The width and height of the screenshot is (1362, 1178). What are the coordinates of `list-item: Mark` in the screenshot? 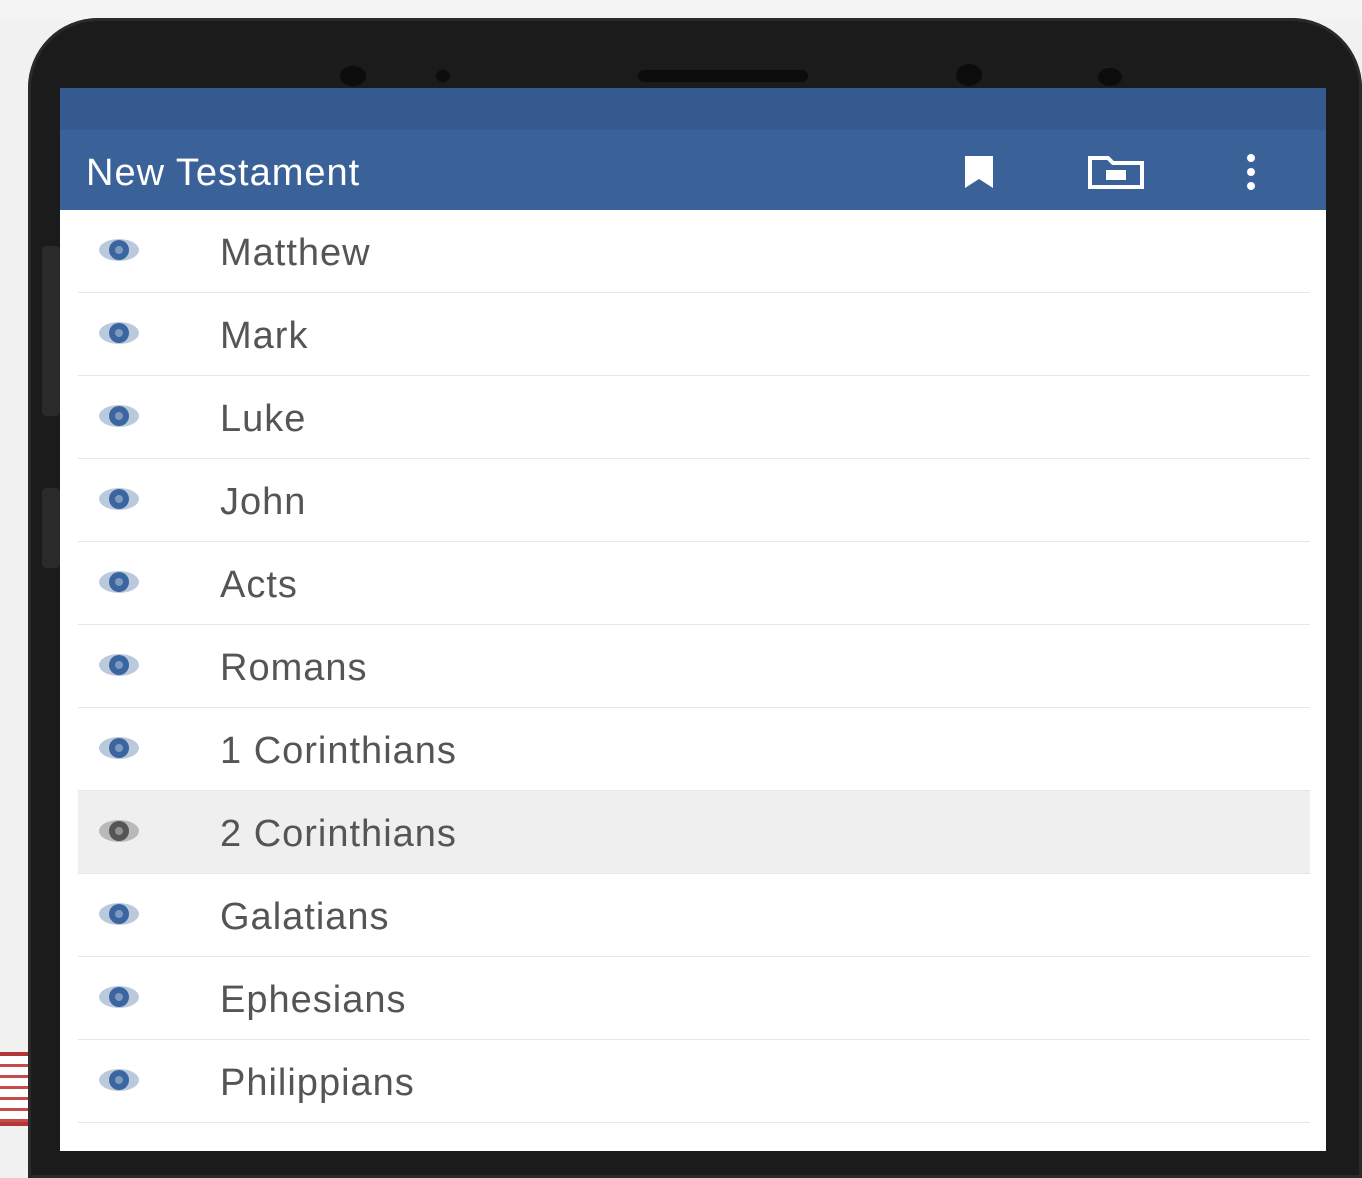 It's located at (694, 334).